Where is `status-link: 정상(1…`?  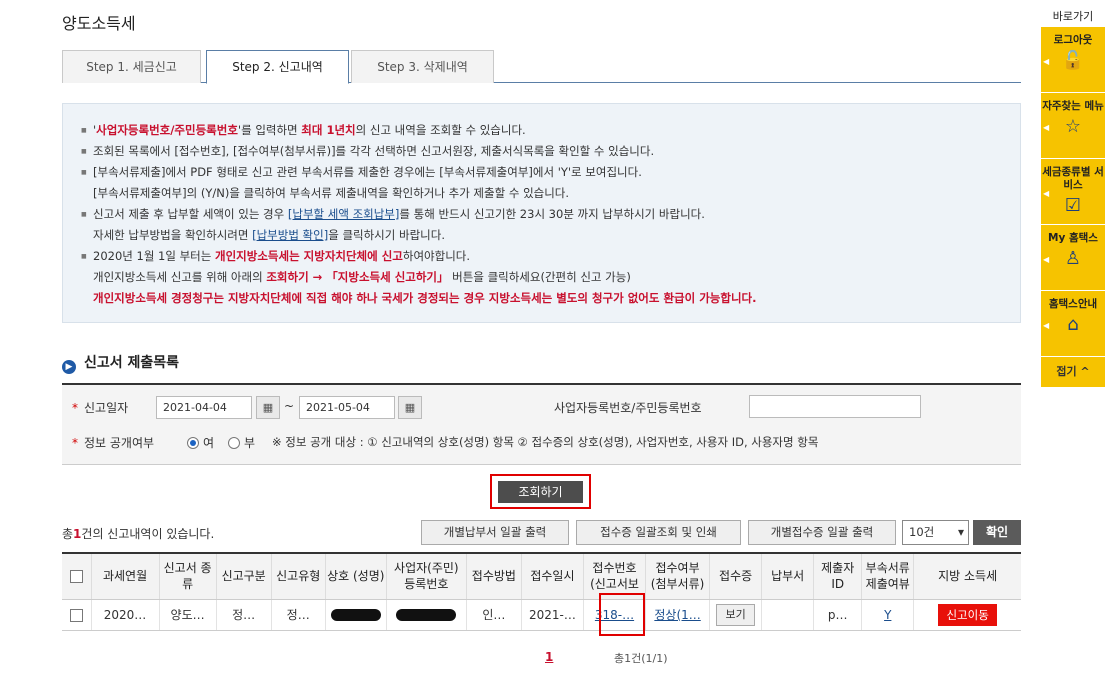
status-link: 정상(1… is located at coordinates (677, 615).